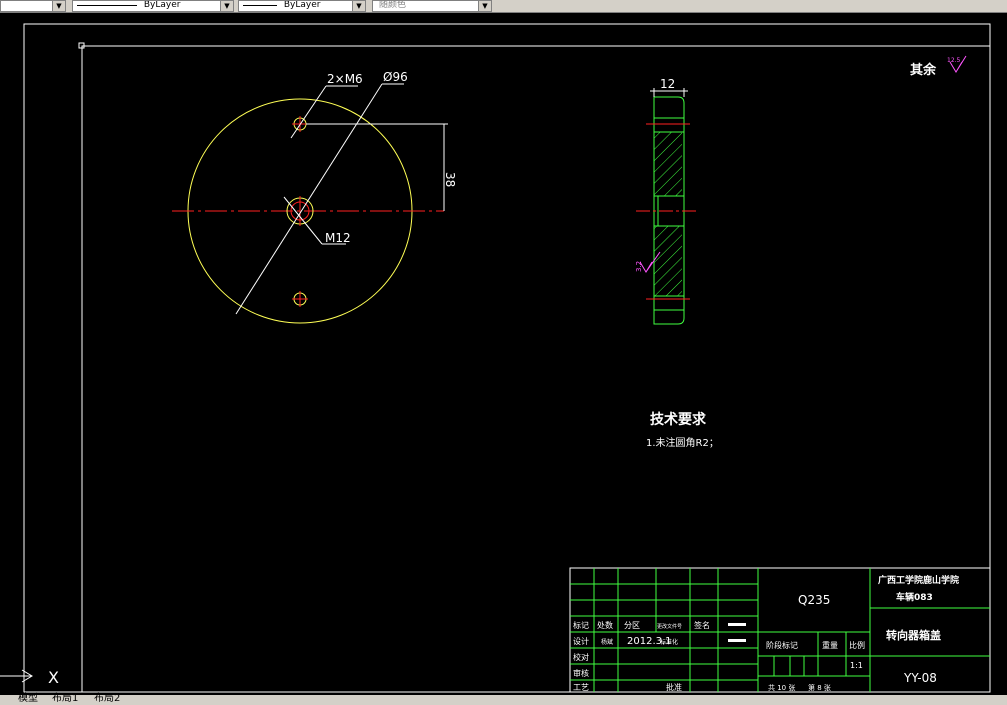 The width and height of the screenshot is (1007, 705). What do you see at coordinates (581, 625) in the screenshot?
I see `header-mark: 标记` at bounding box center [581, 625].